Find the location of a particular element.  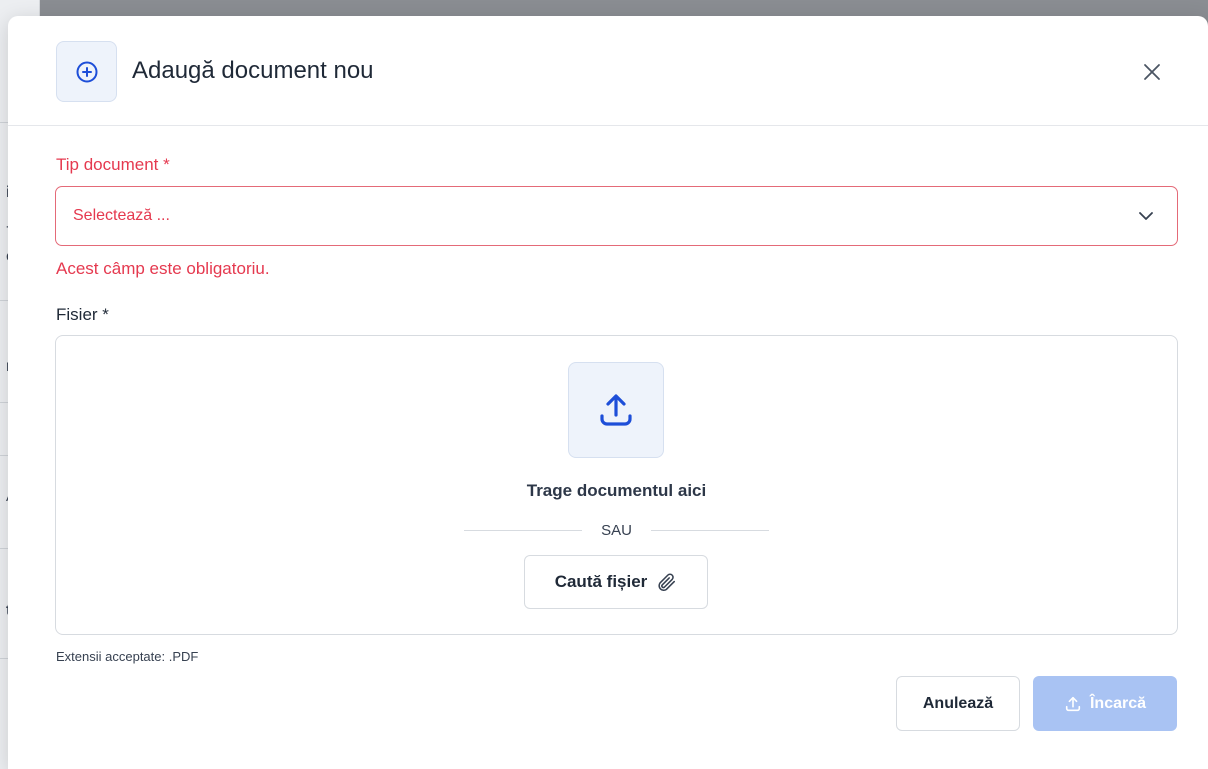

paperclip-icon is located at coordinates (667, 582).